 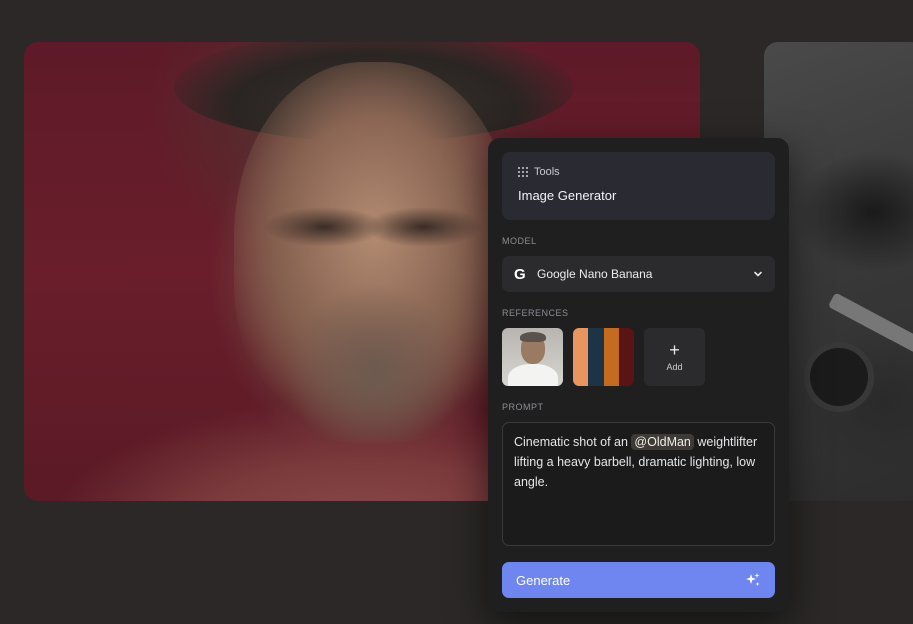 What do you see at coordinates (638, 357) in the screenshot?
I see `references-list: + Add` at bounding box center [638, 357].